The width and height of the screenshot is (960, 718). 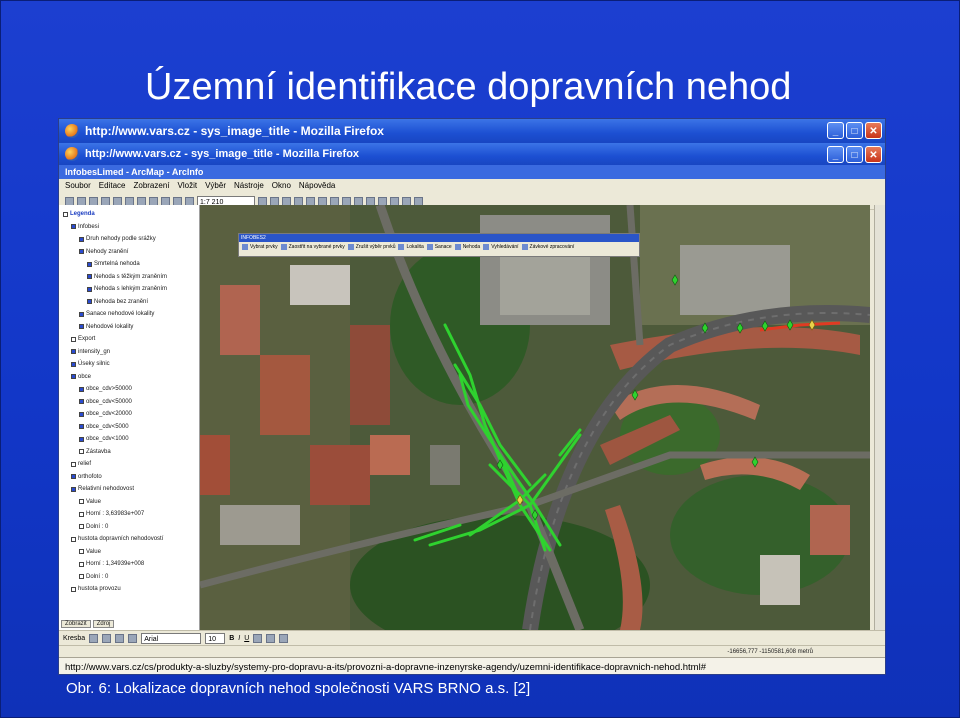 What do you see at coordinates (133, 638) in the screenshot?
I see `text-icon` at bounding box center [133, 638].